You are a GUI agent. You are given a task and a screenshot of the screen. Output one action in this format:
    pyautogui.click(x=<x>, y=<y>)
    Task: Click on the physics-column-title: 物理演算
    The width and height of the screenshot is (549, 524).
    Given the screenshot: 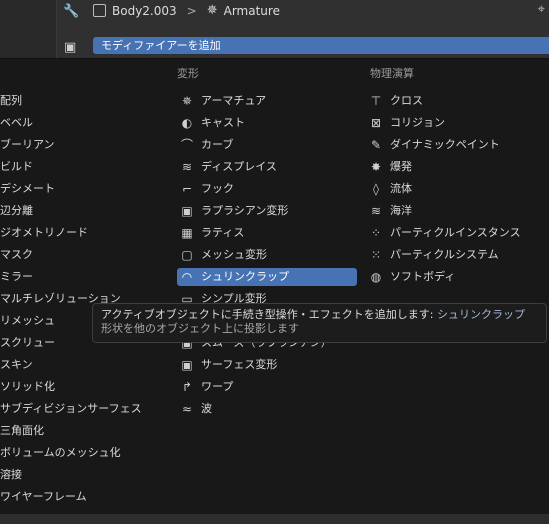 What is the action you would take?
    pyautogui.click(x=392, y=73)
    